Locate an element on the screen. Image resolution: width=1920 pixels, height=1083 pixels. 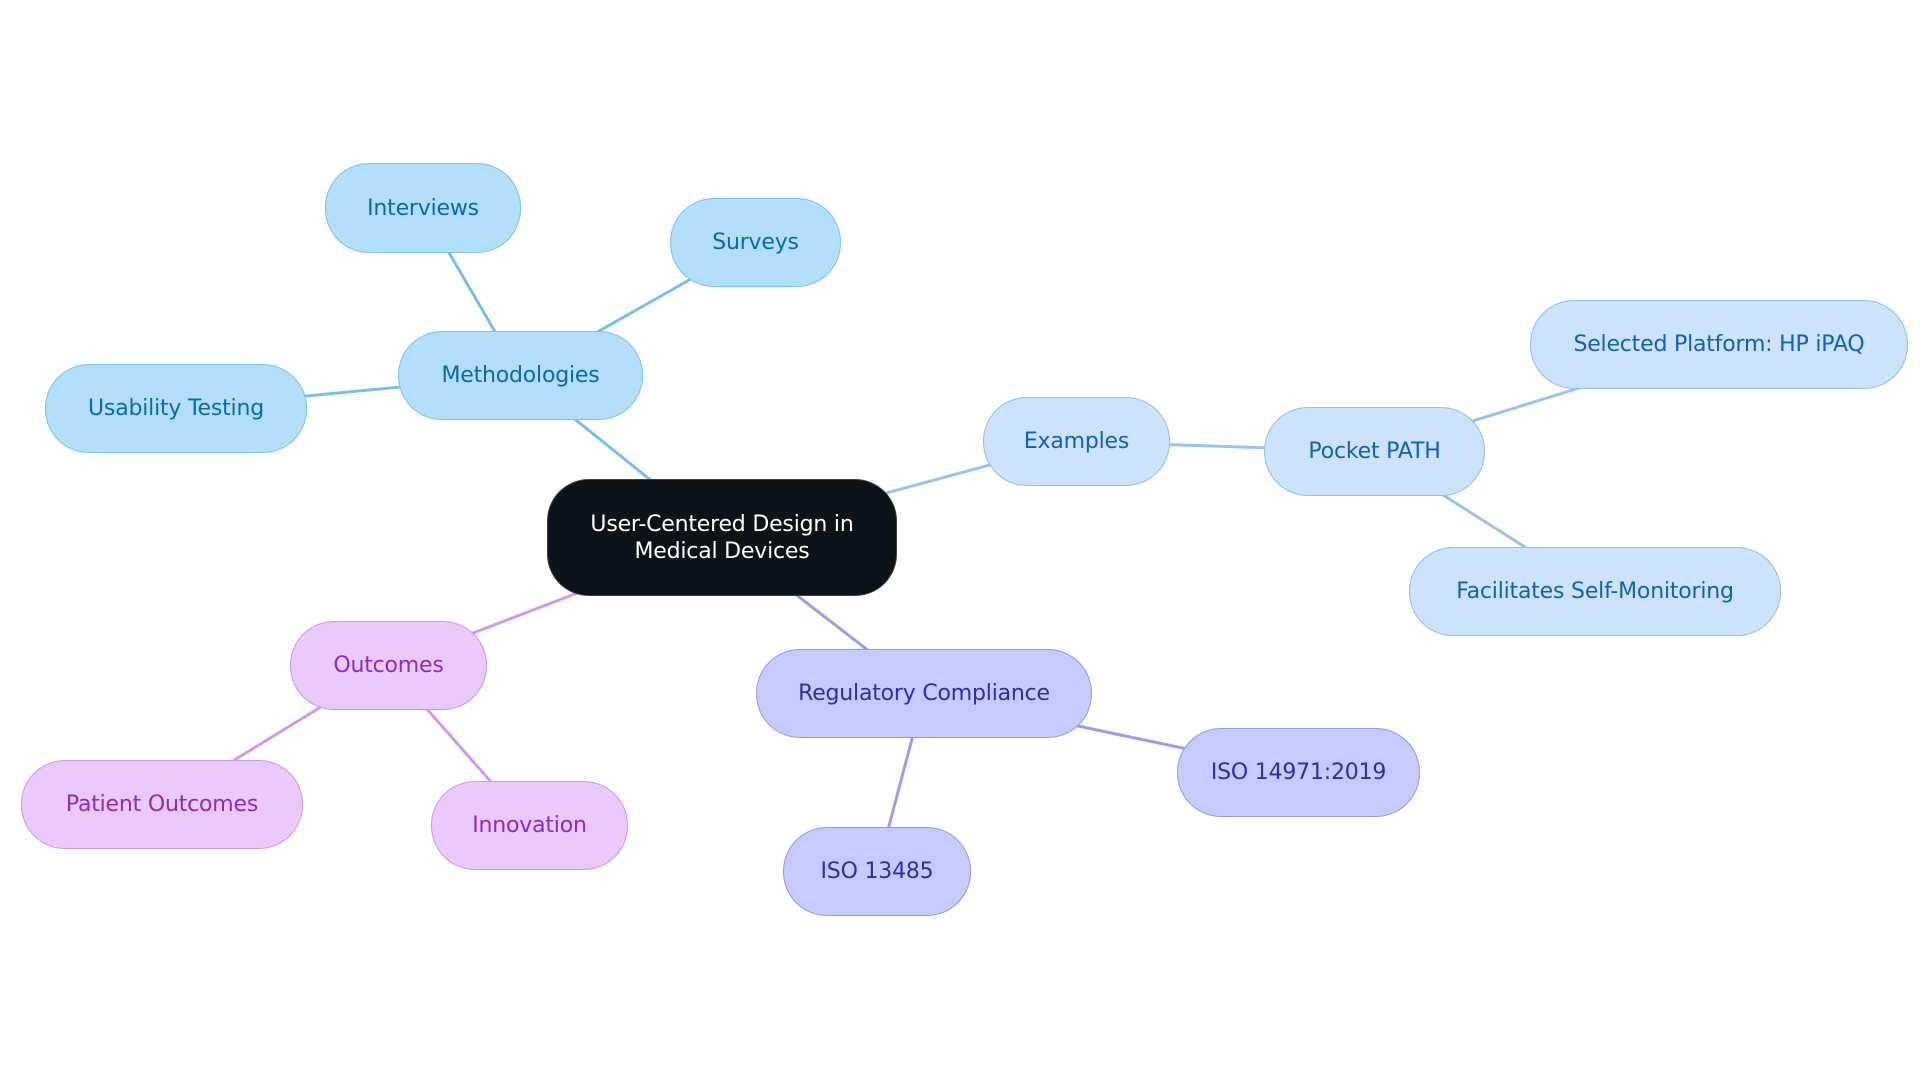
node-outcomes: Outcomes is located at coordinates (388, 665).